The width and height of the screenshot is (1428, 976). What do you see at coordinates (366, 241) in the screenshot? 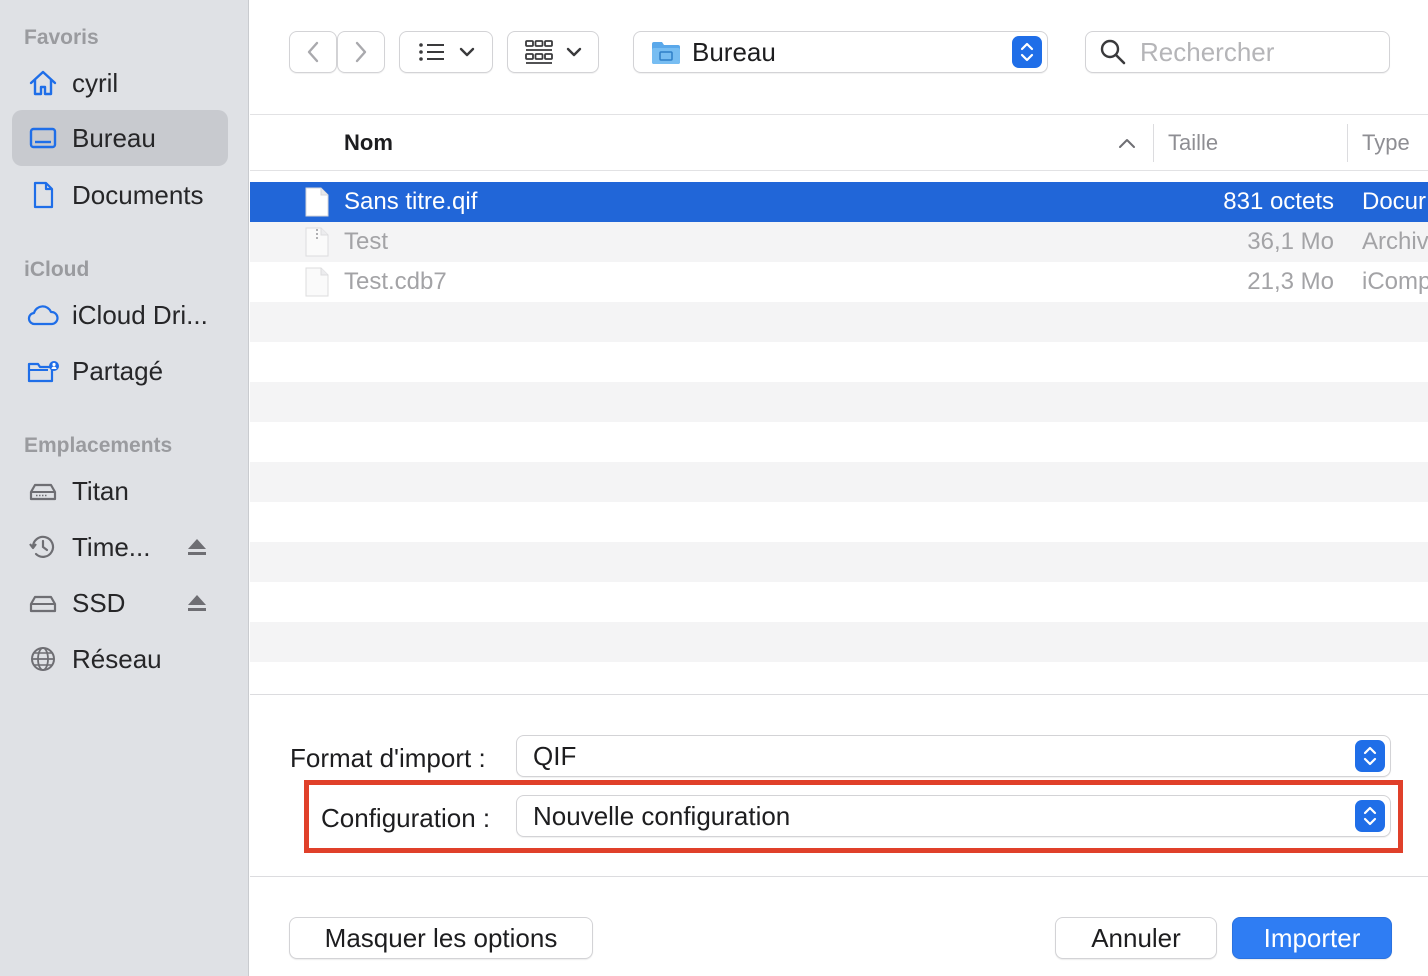
I see `file-name: Test` at bounding box center [366, 241].